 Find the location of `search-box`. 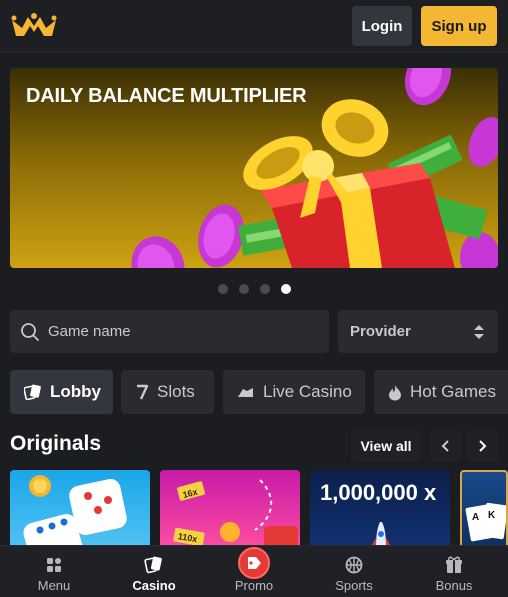

search-box is located at coordinates (169, 331).